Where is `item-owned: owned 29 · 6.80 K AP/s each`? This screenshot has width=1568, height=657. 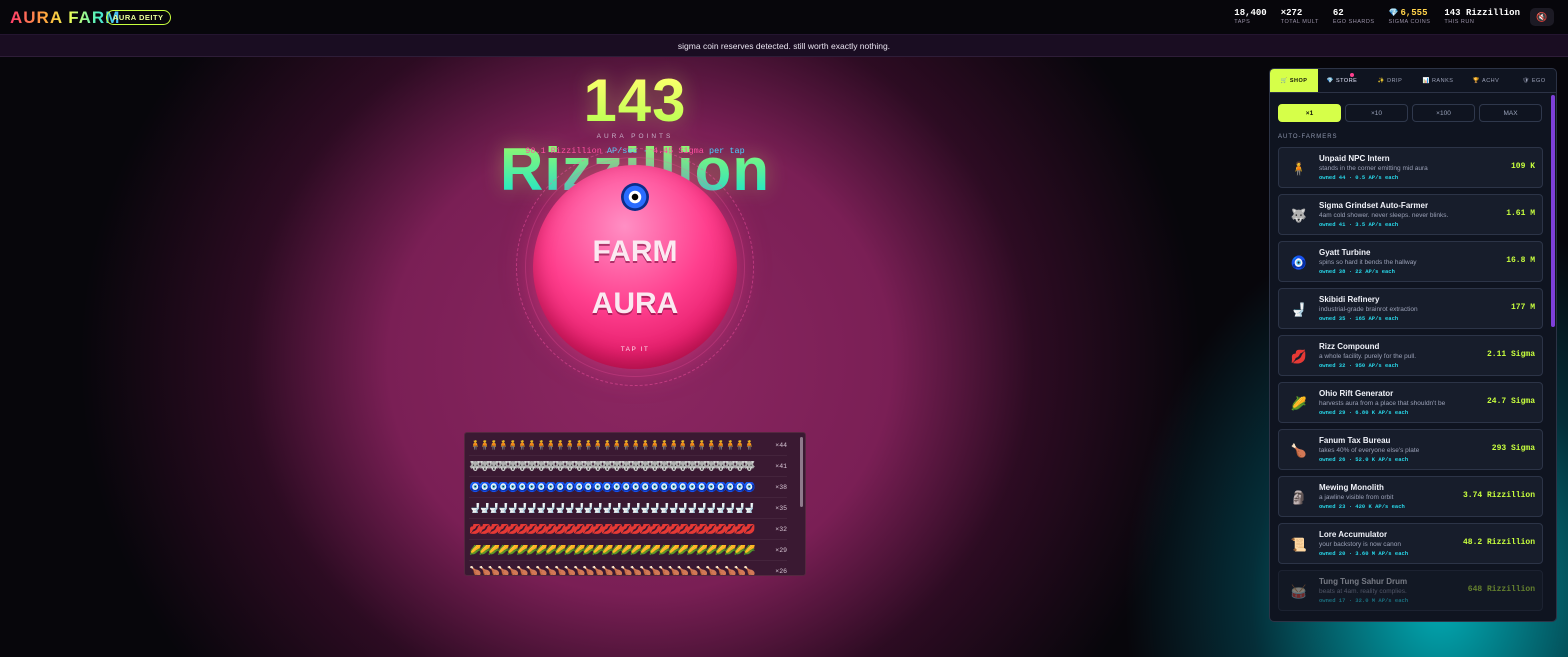 item-owned: owned 29 · 6.80 K AP/s each is located at coordinates (1364, 412).